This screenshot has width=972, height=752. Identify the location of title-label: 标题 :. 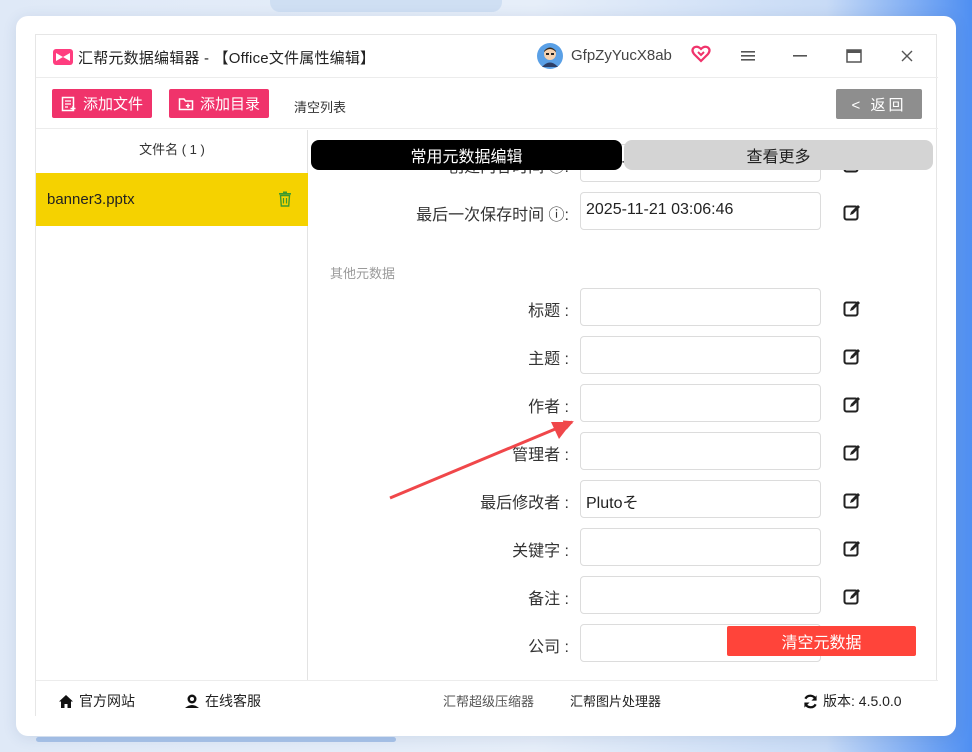
(548, 311).